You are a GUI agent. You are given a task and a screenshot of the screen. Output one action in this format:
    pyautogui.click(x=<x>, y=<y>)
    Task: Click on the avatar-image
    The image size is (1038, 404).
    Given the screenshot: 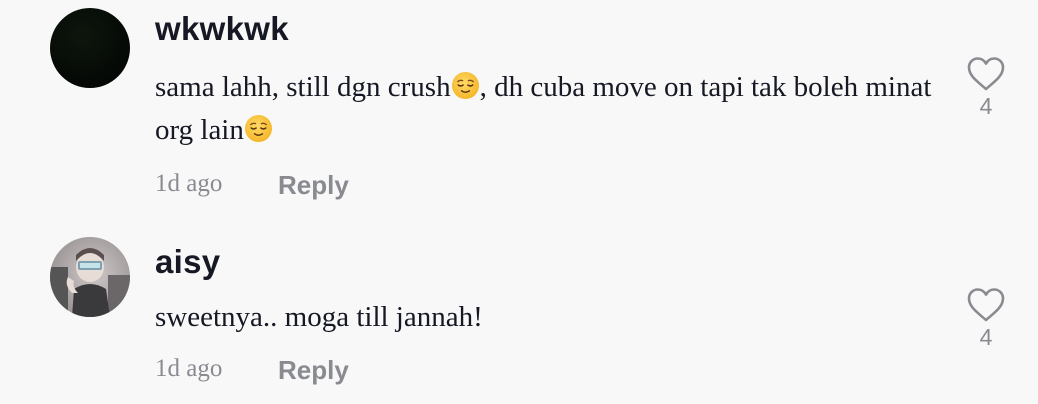 What is the action you would take?
    pyautogui.click(x=90, y=277)
    